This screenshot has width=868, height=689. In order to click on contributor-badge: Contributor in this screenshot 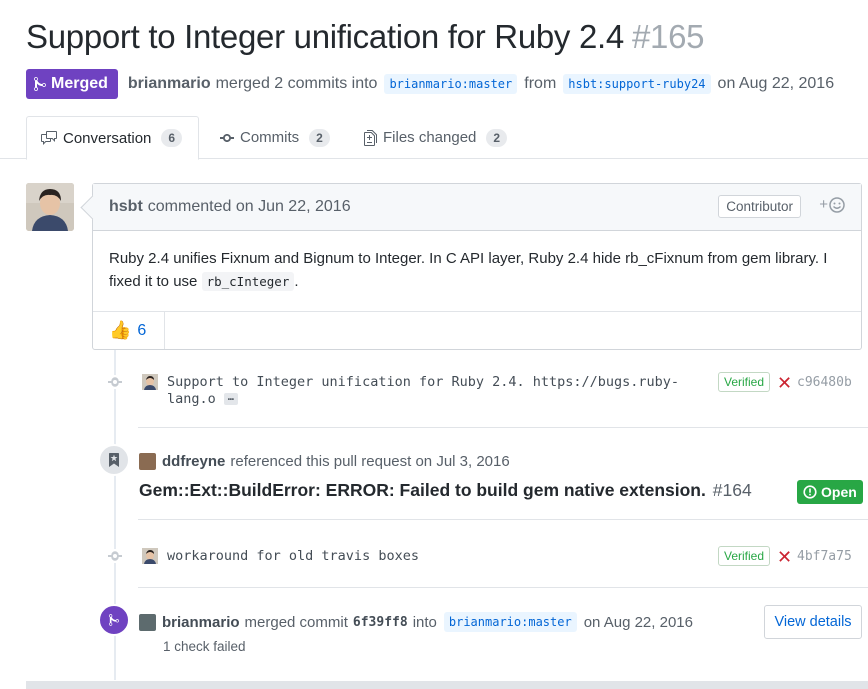, I will do `click(759, 206)`.